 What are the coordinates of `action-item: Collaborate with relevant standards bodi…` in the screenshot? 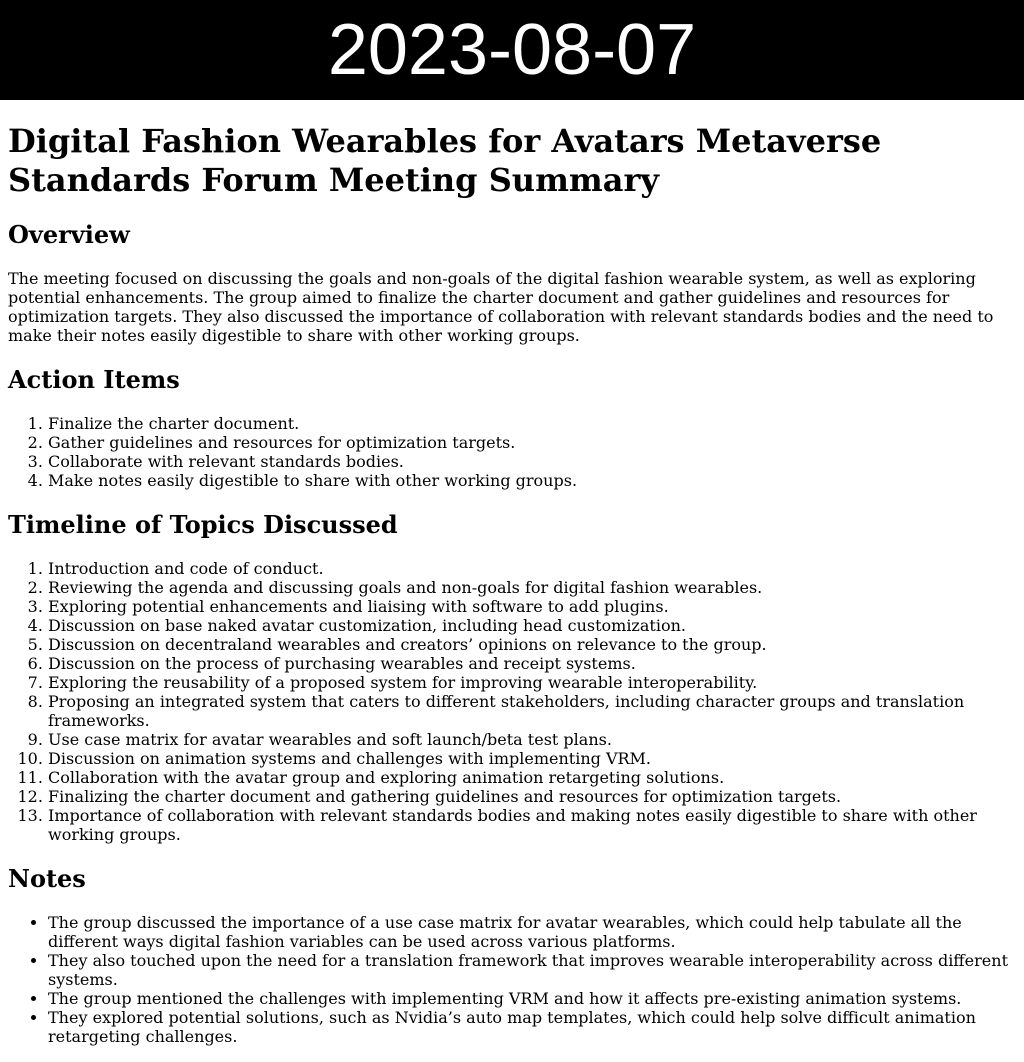 It's located at (532, 461).